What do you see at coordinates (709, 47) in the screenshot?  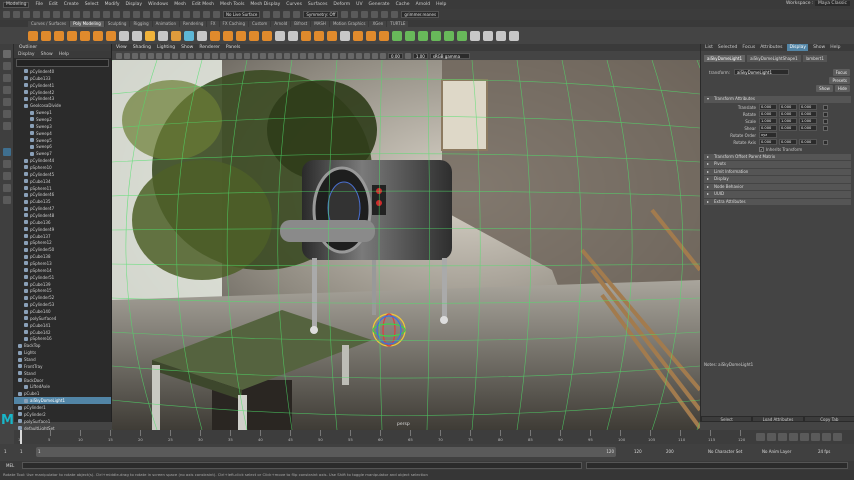 I see `attr-menu-list: List` at bounding box center [709, 47].